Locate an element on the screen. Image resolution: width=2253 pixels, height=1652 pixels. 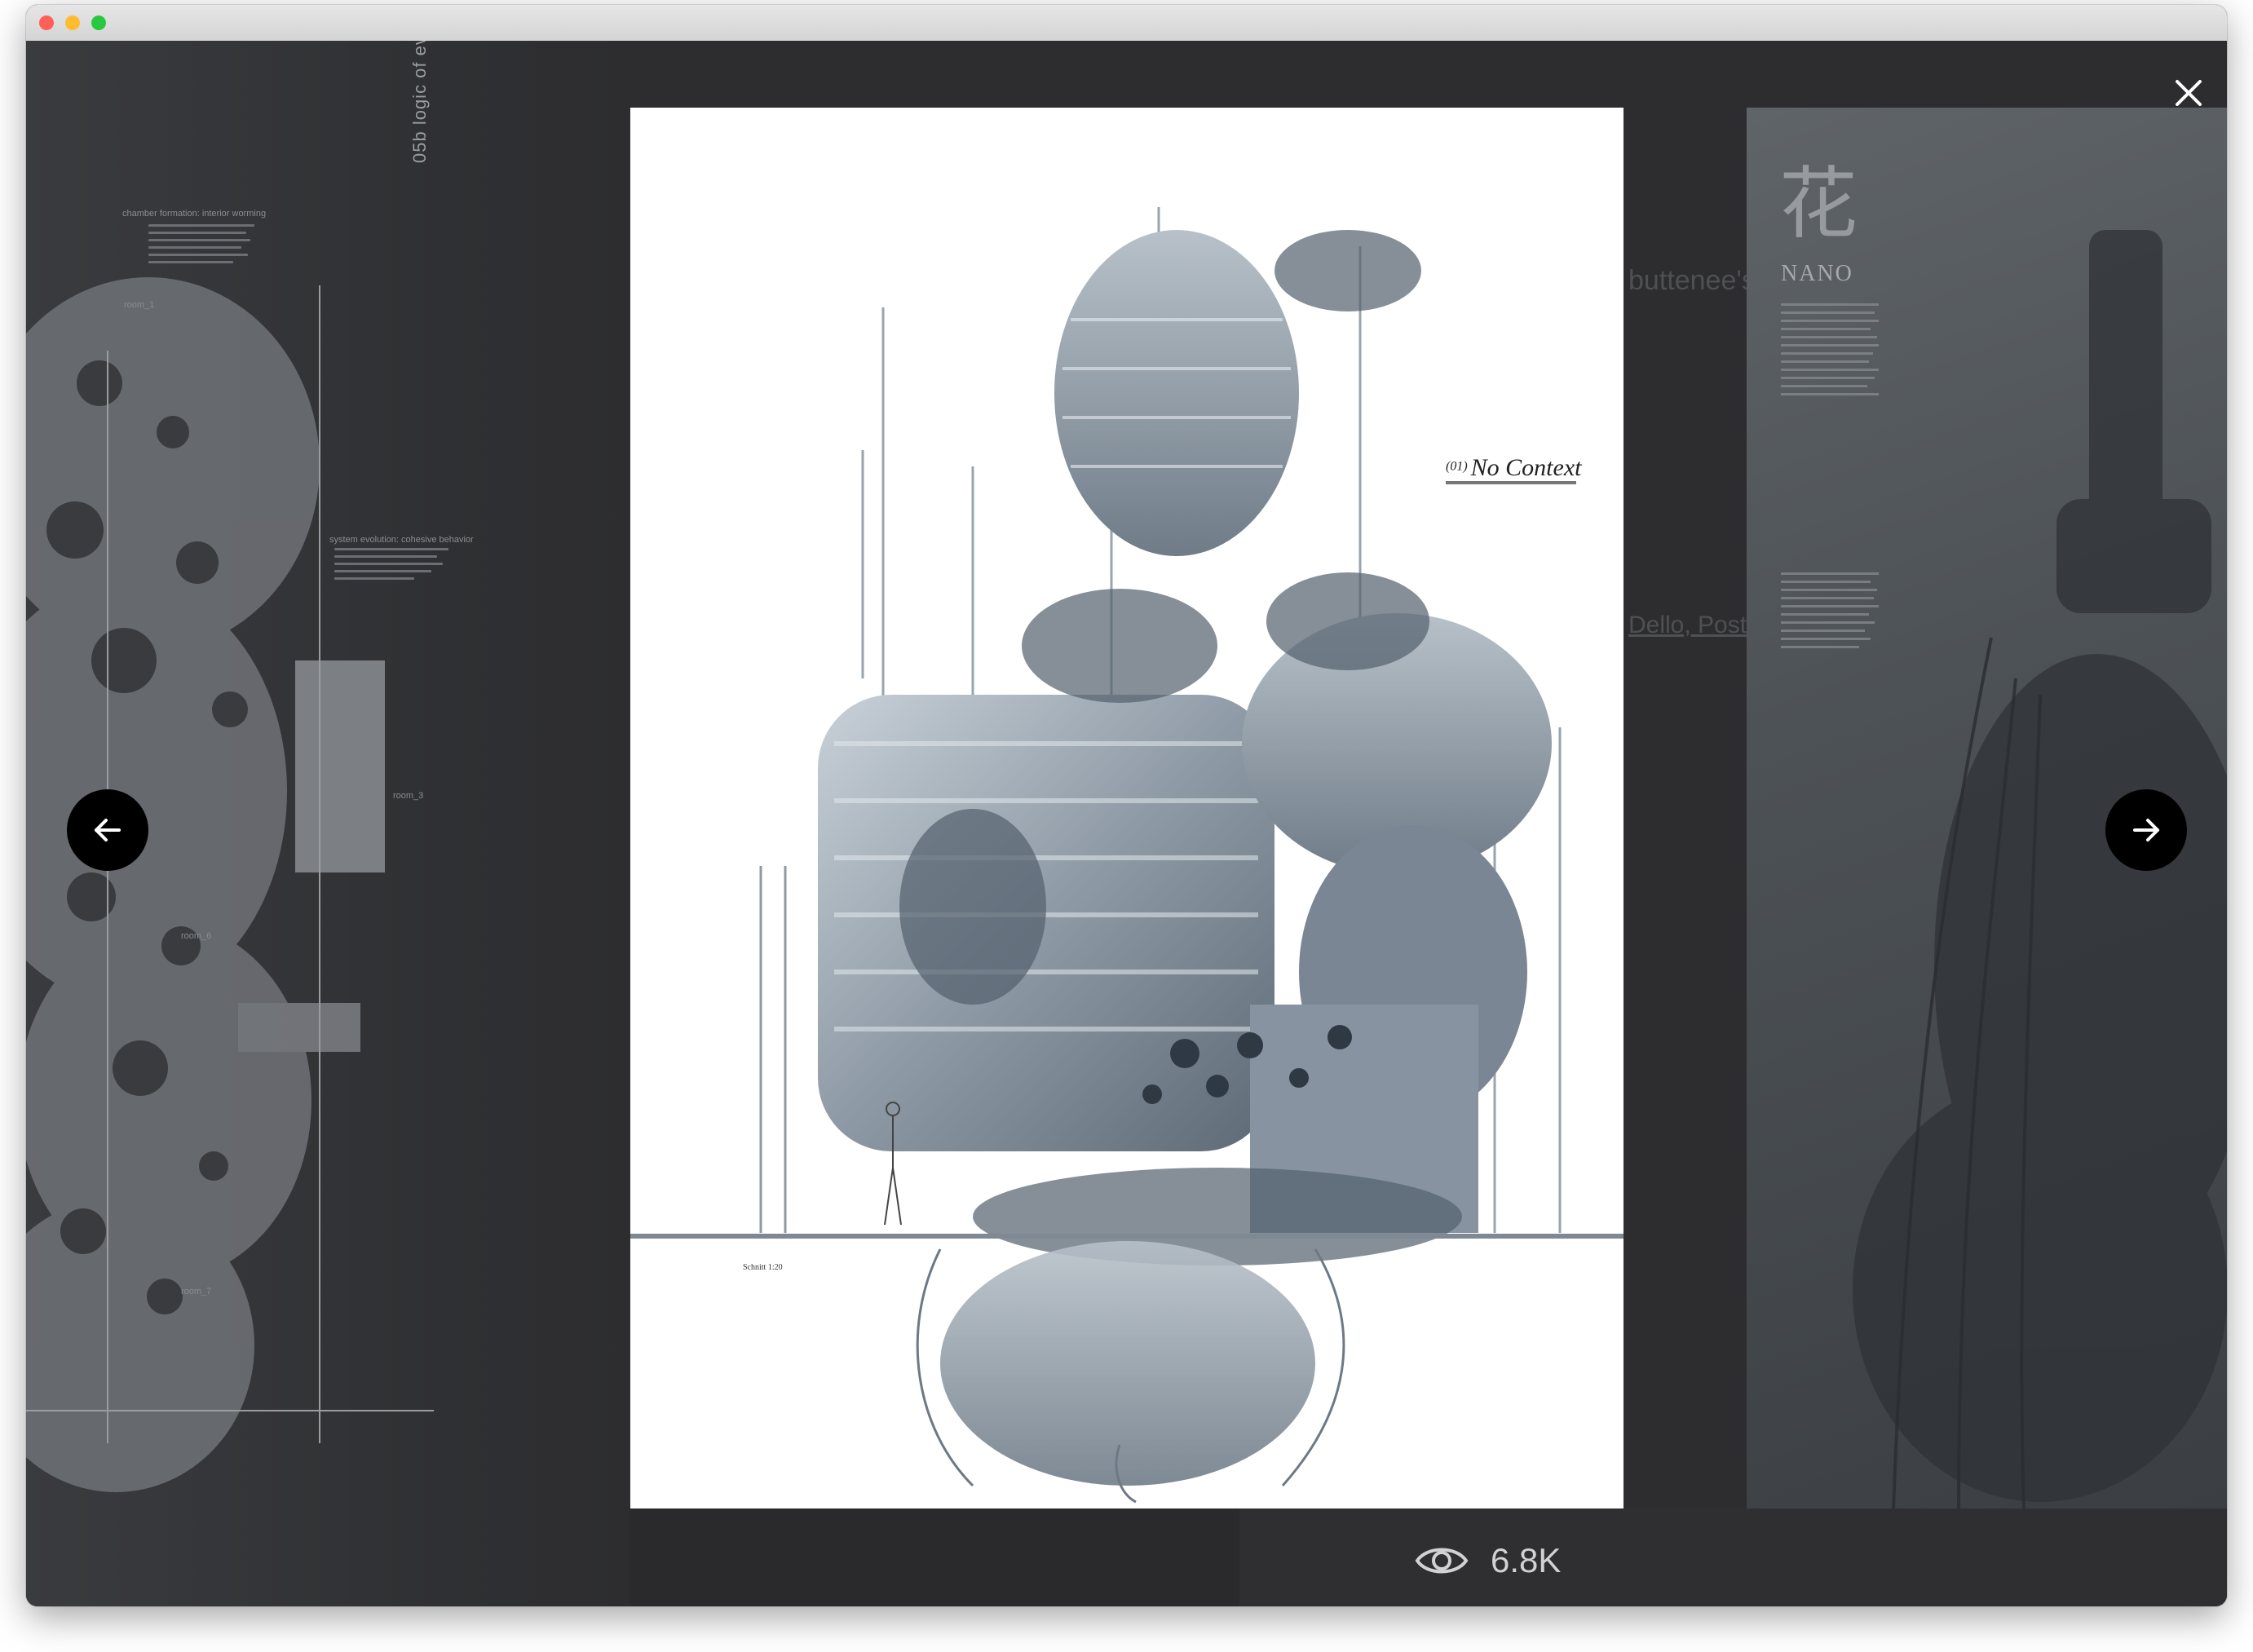
previous-artwork-label: room_6 is located at coordinates (196, 936).